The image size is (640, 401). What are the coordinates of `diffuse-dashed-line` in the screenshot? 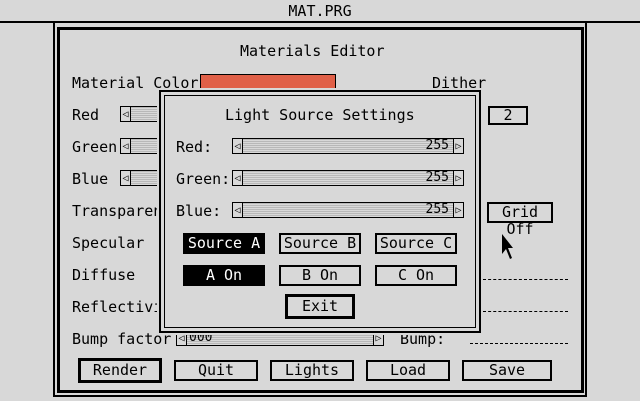 It's located at (525, 279).